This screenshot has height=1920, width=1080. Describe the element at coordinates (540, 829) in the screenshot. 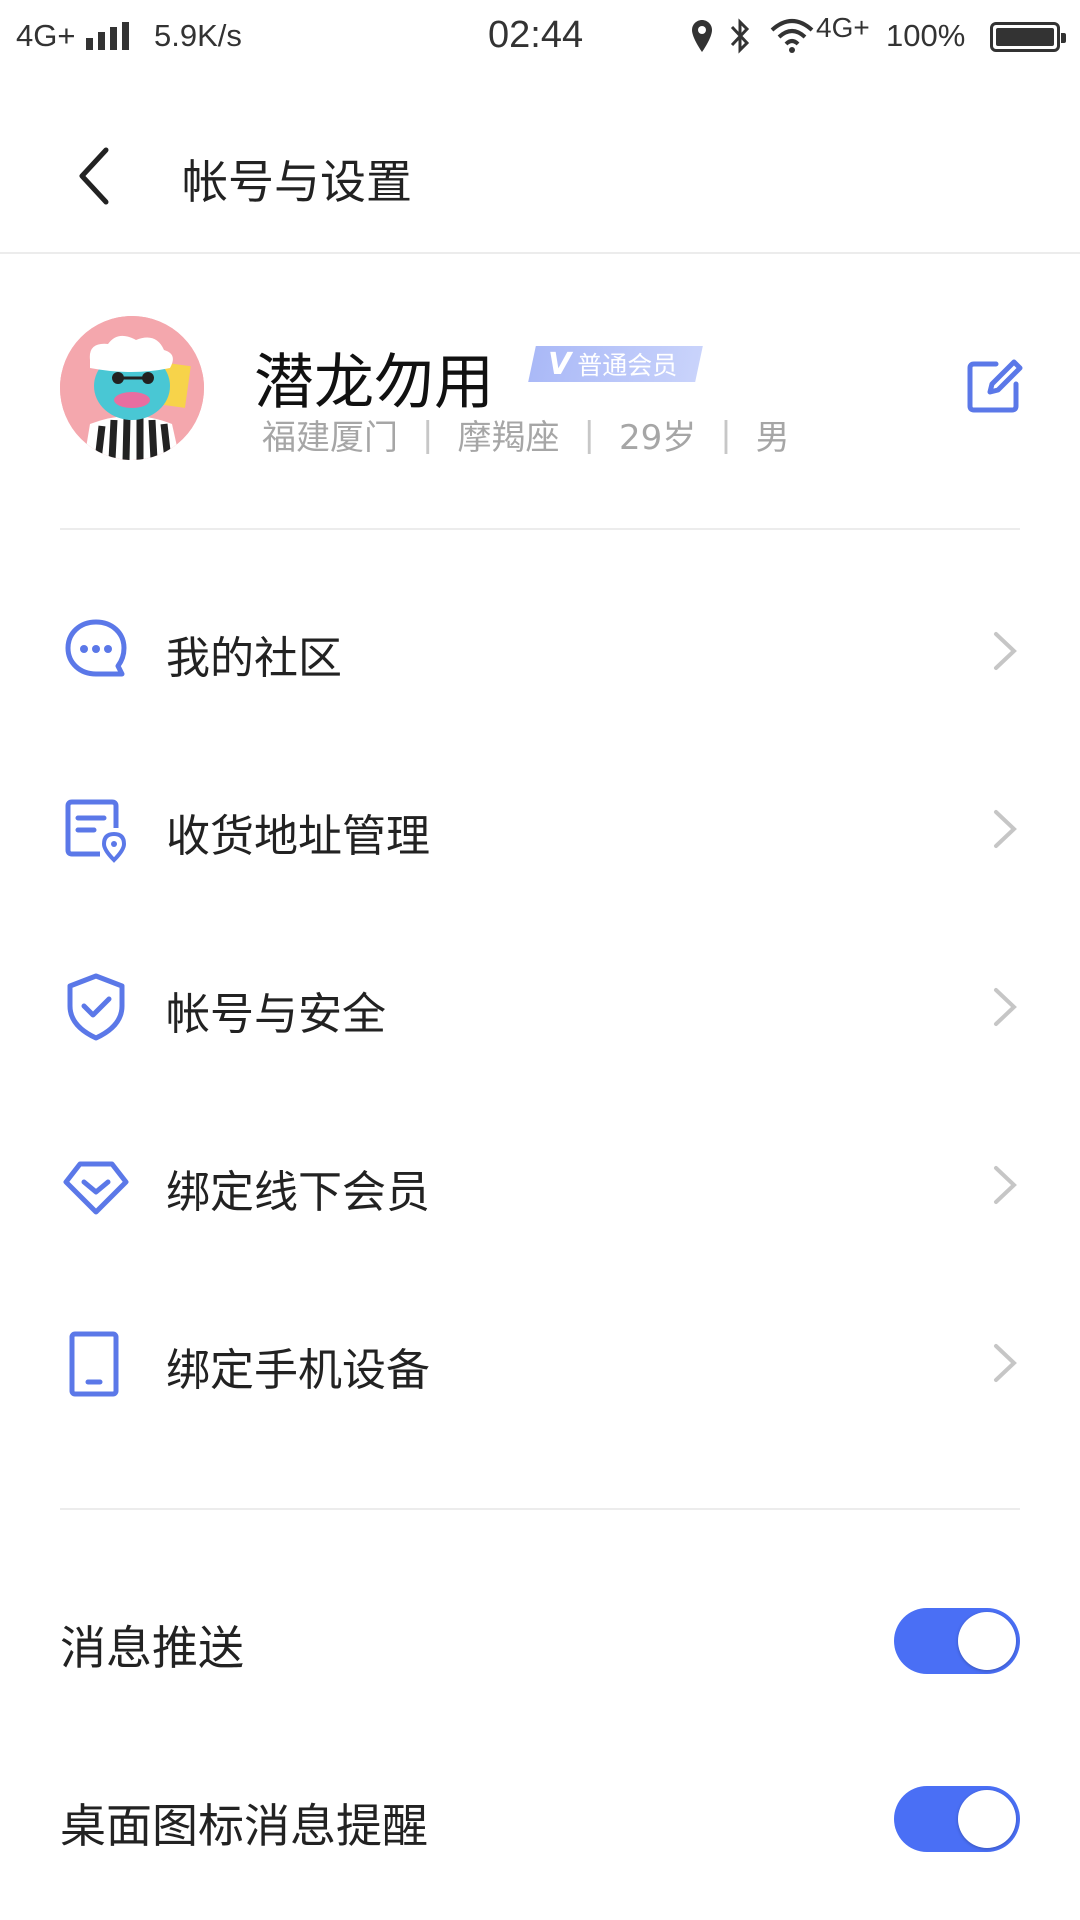

I see `menu-item-address: 收货地址管理` at that location.